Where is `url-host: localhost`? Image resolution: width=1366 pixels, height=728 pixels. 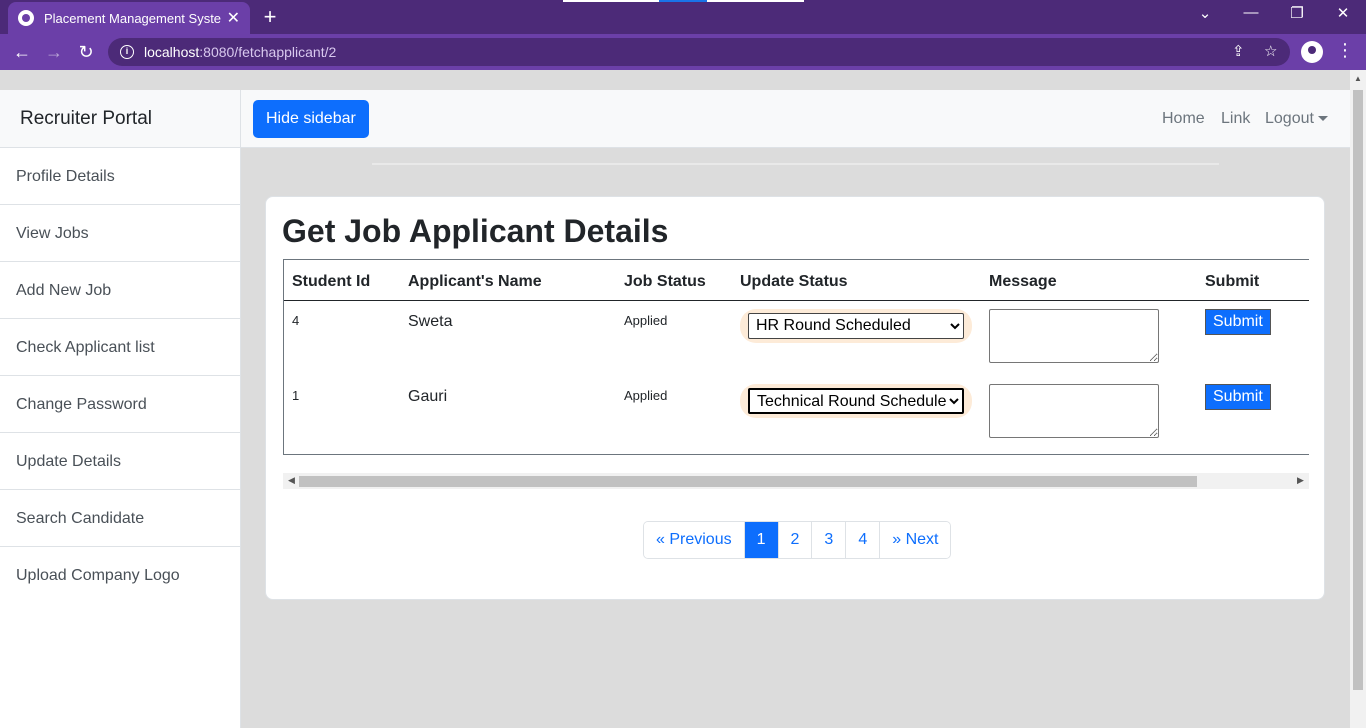 url-host: localhost is located at coordinates (172, 52).